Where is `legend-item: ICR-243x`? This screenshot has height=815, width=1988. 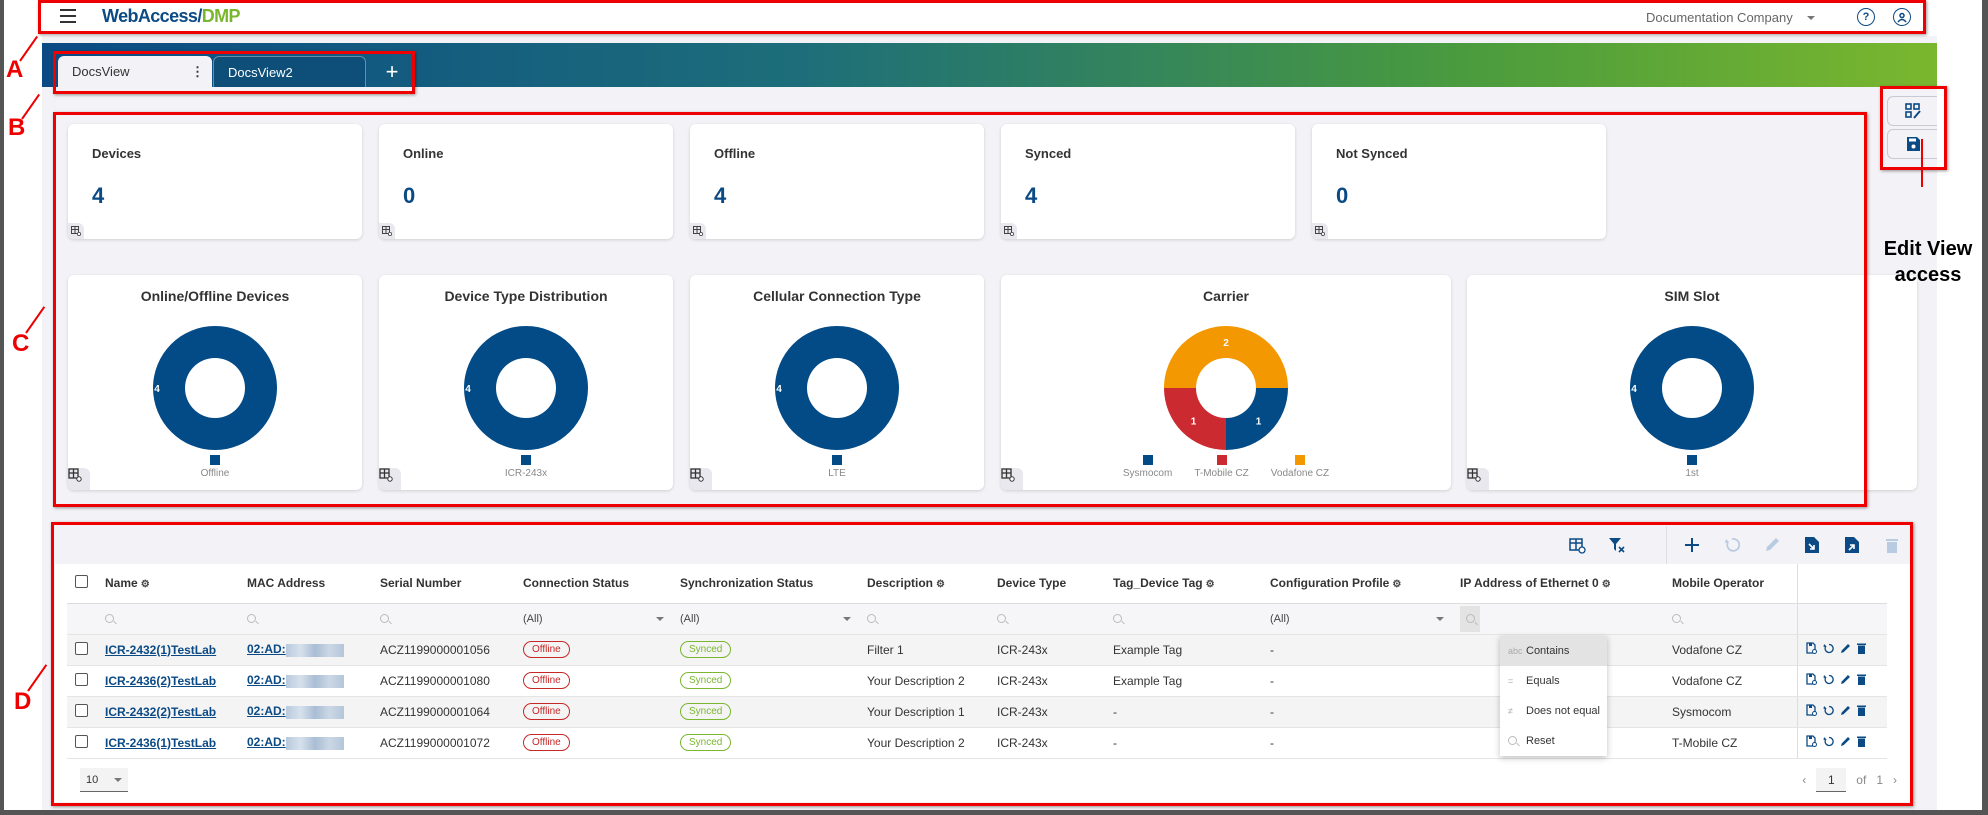
legend-item: ICR-243x is located at coordinates (526, 467).